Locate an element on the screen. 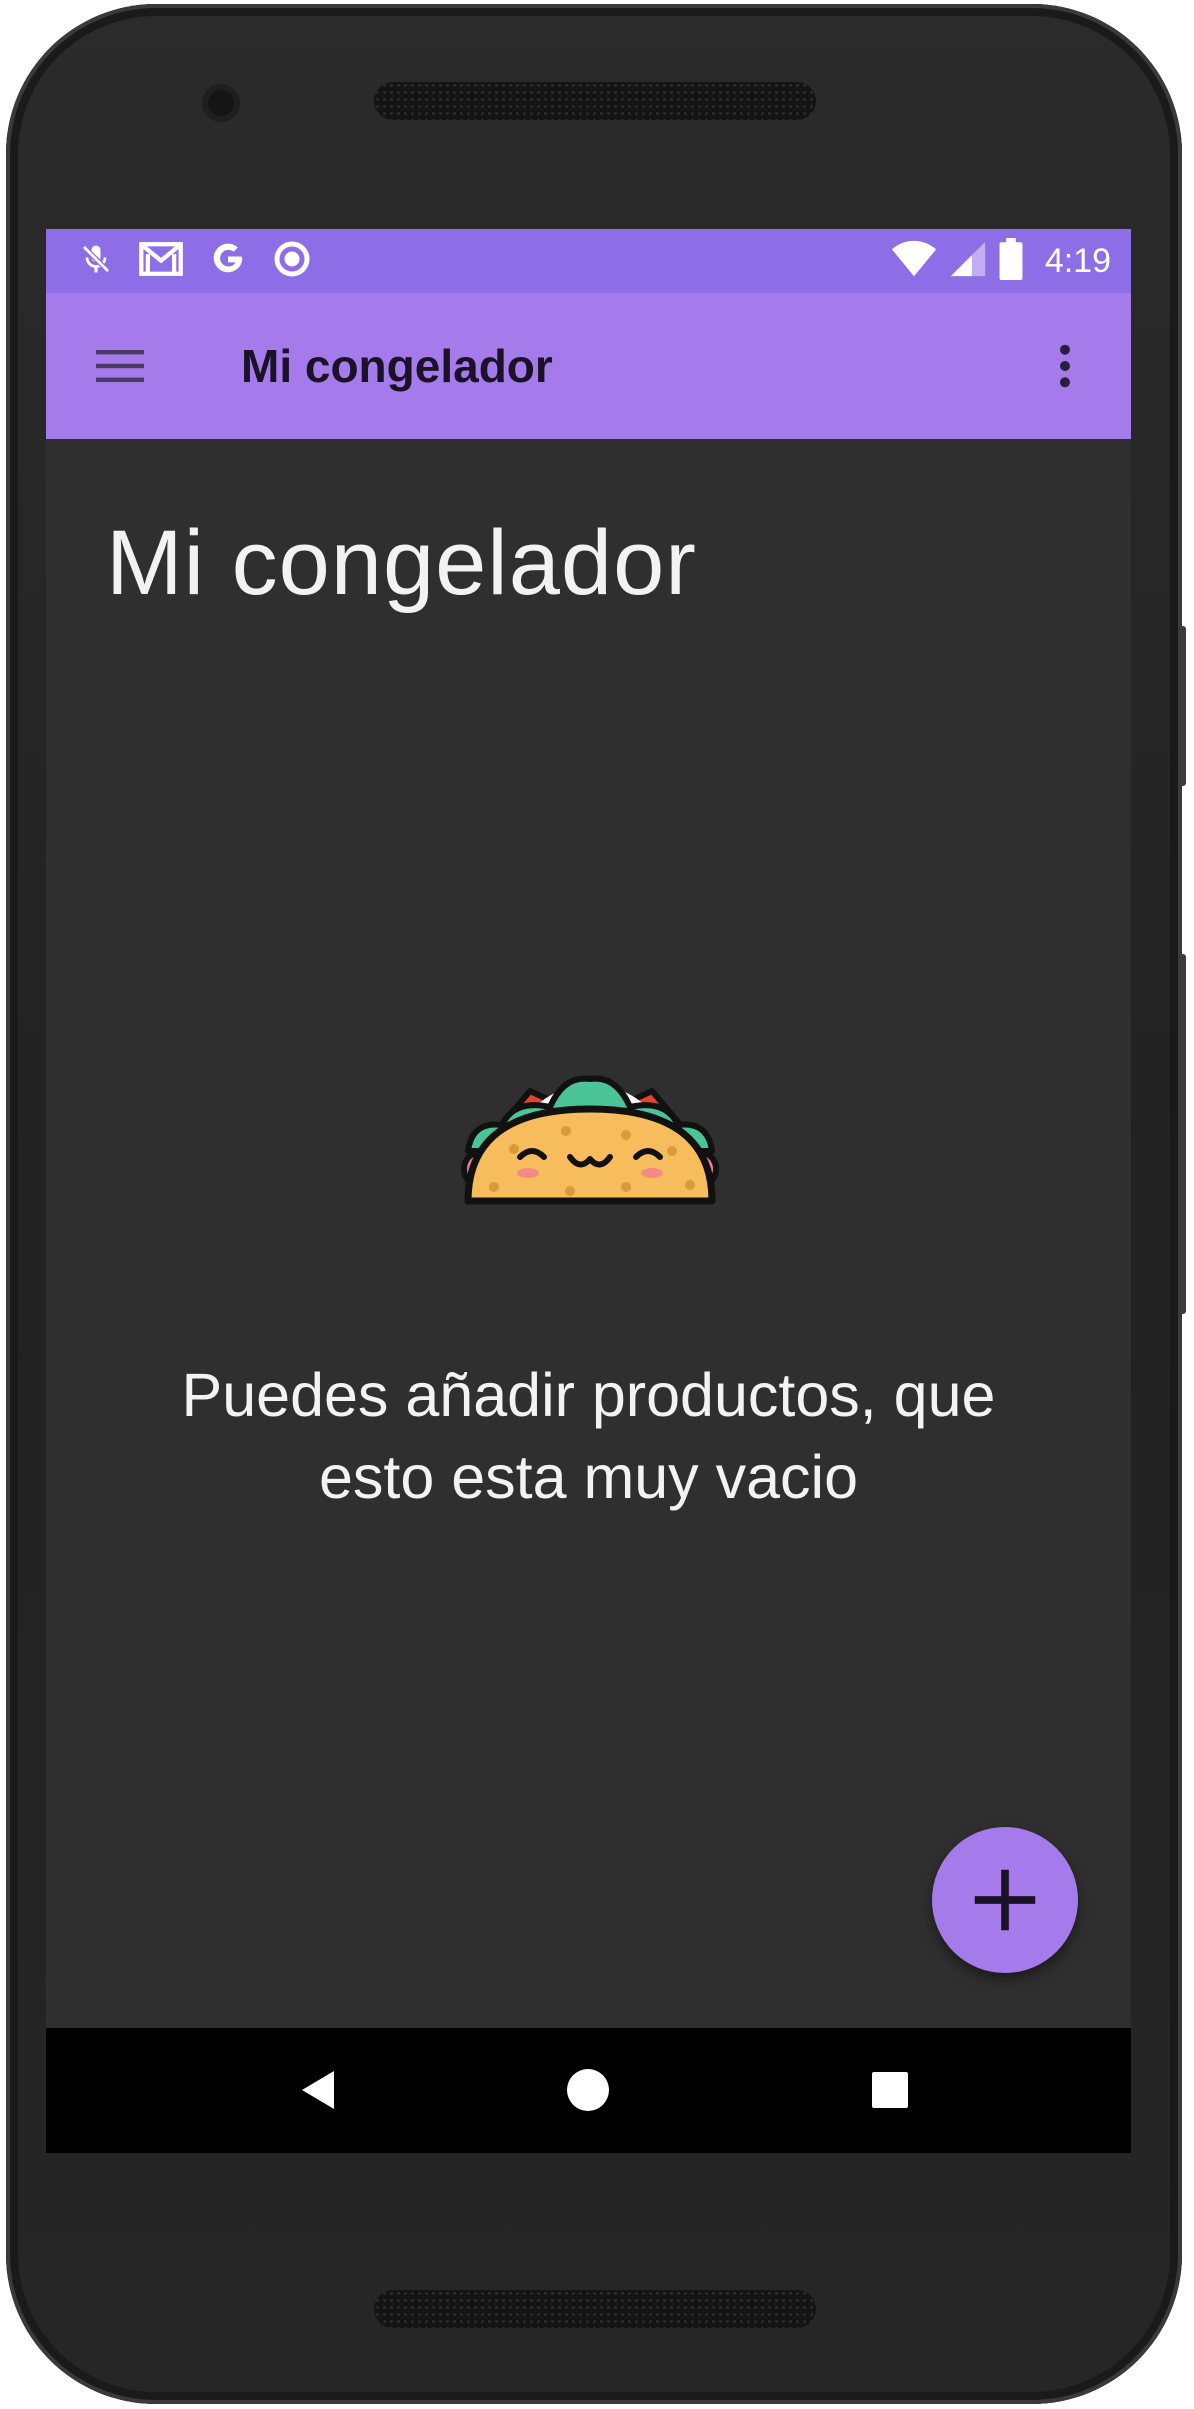  status-left-icons is located at coordinates (195, 261).